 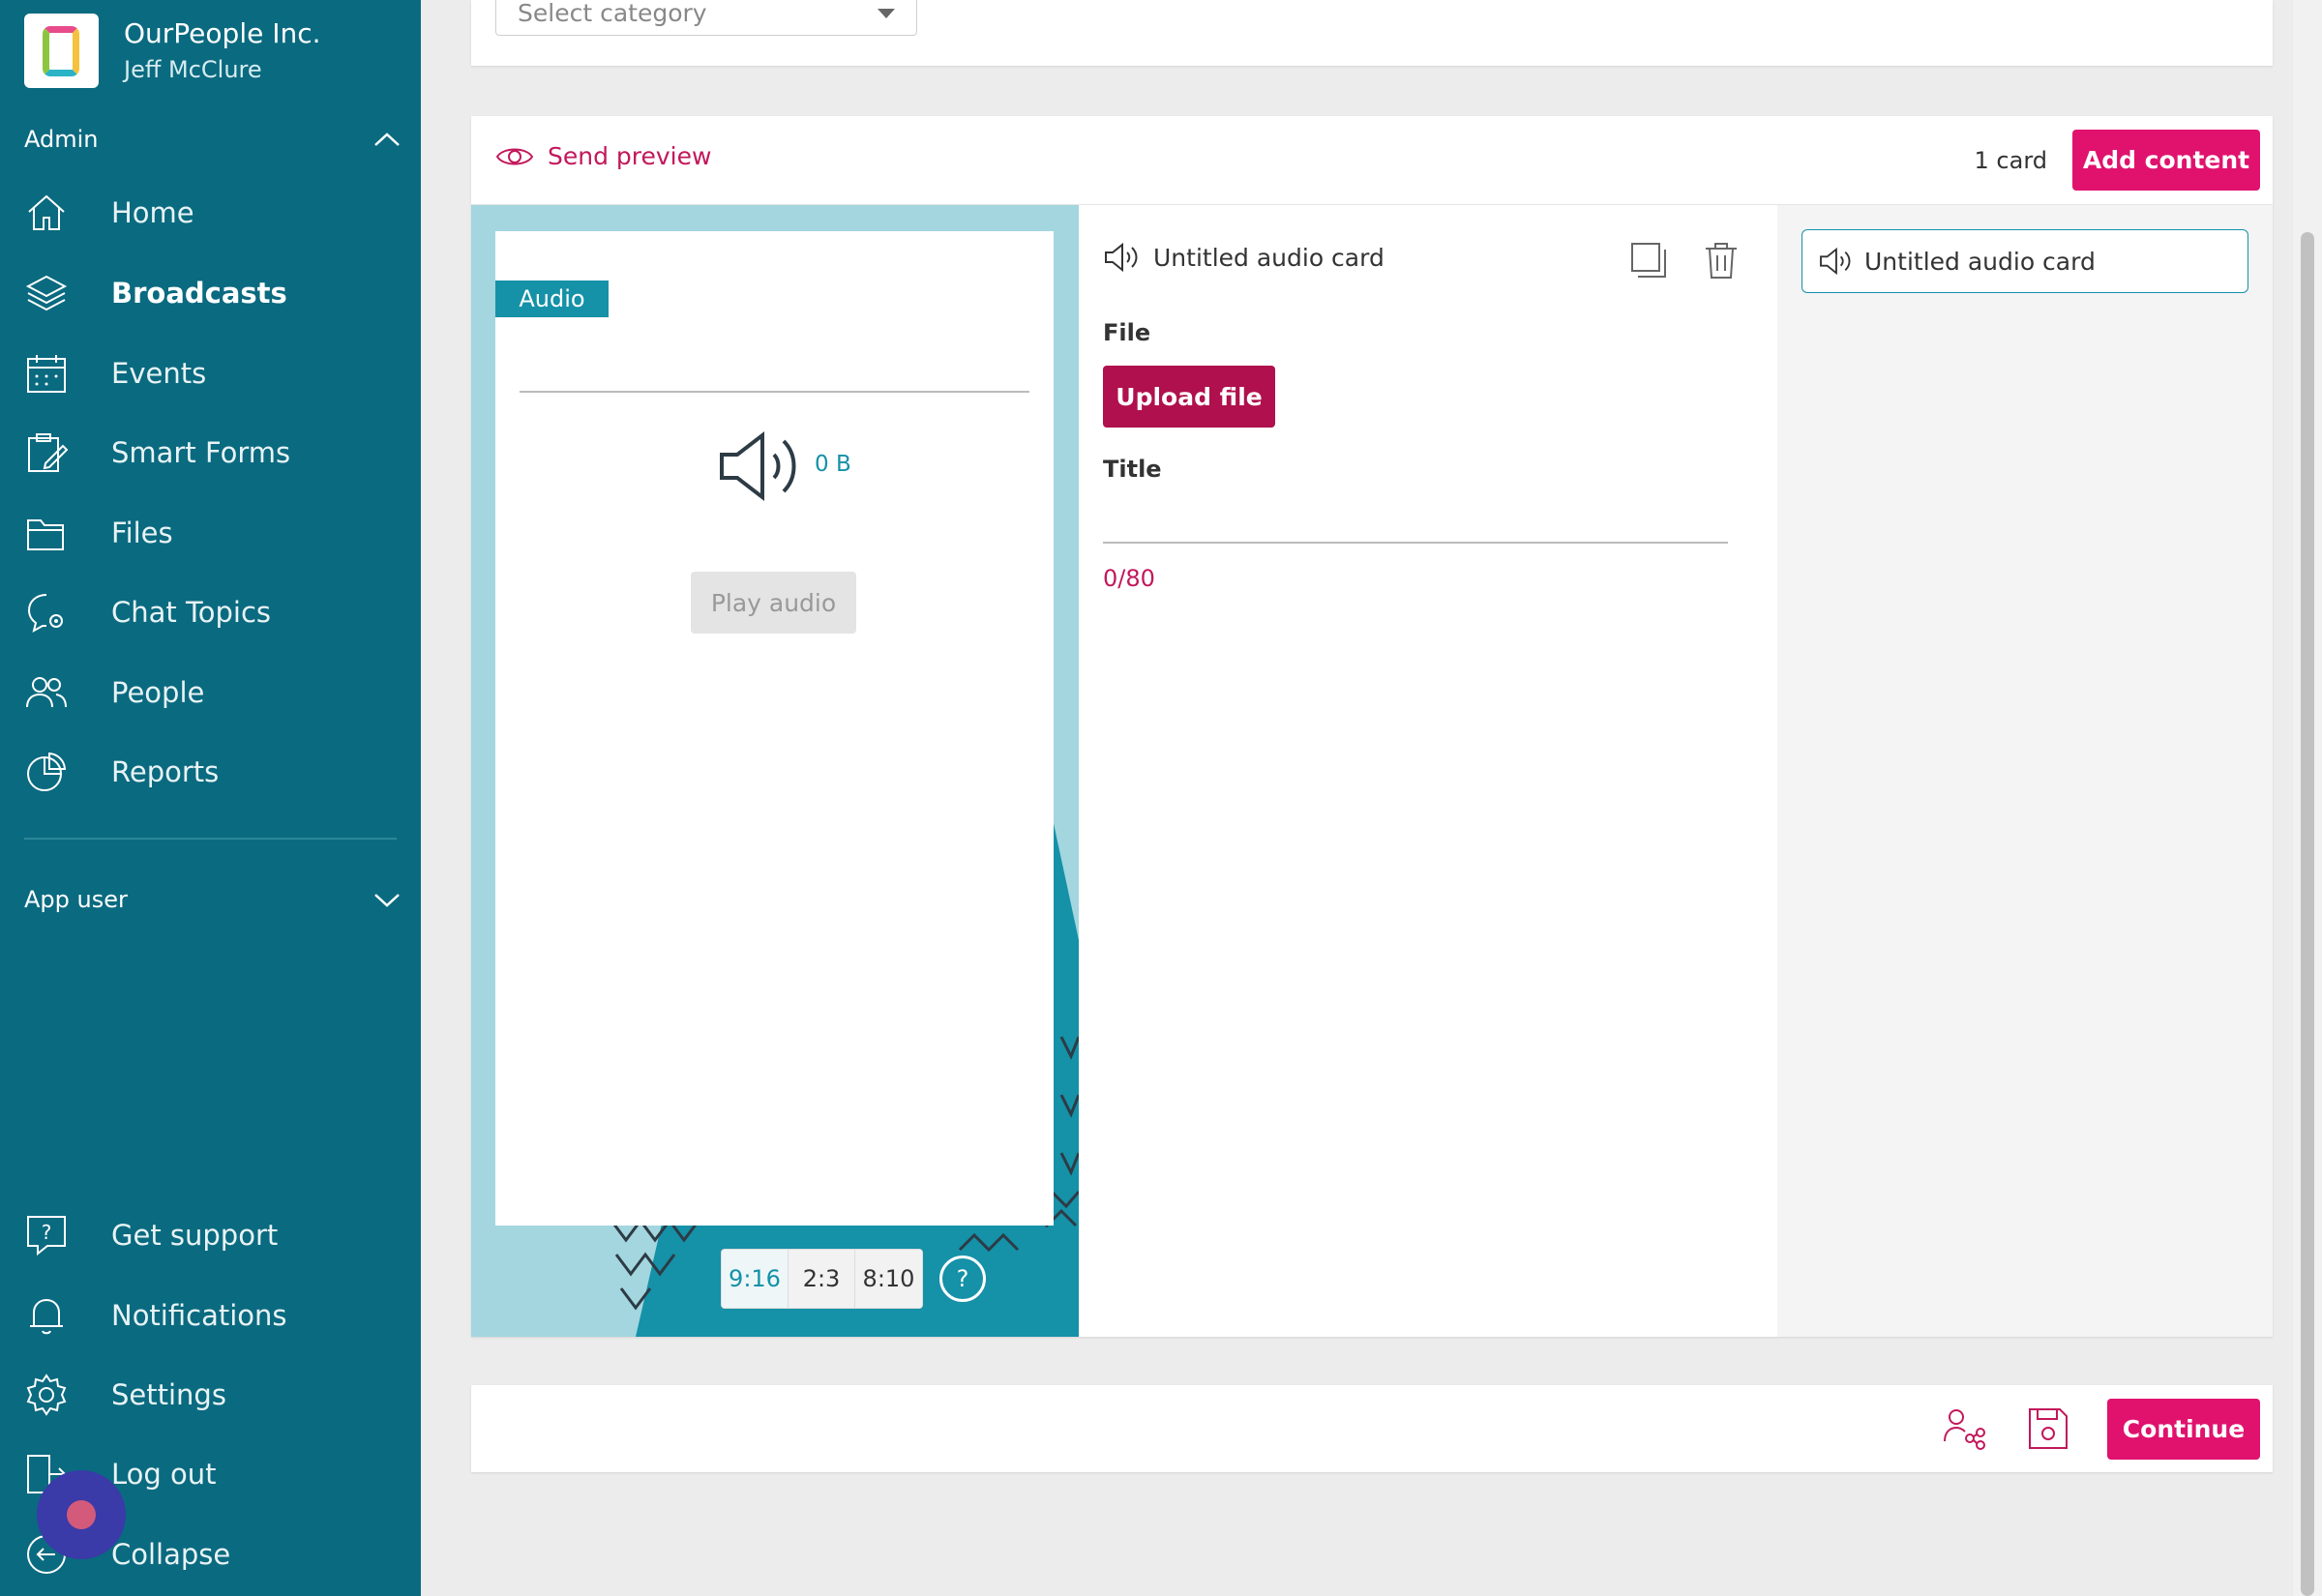 What do you see at coordinates (2166, 160) in the screenshot?
I see `add-content-button: Add content` at bounding box center [2166, 160].